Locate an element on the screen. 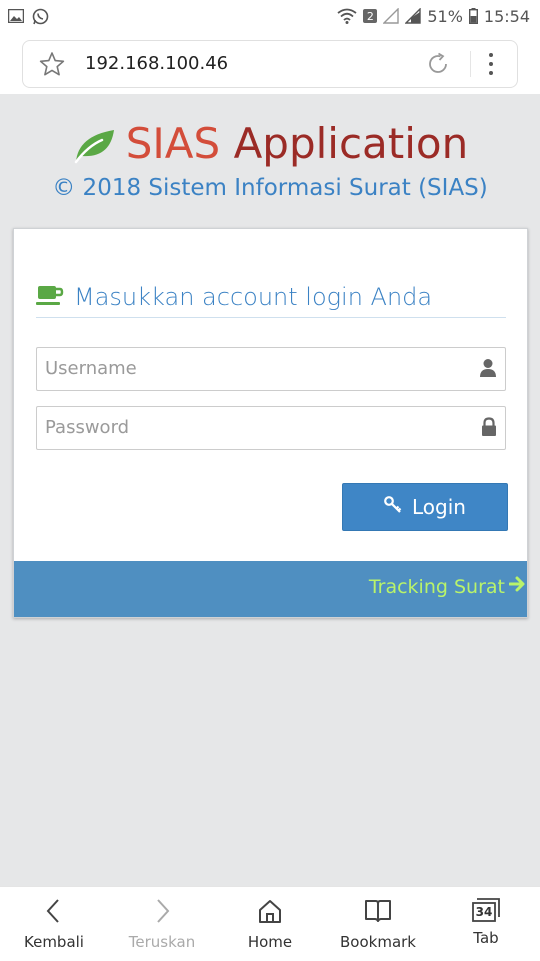  nav-forward-button: Teruskan is located at coordinates (162, 919).